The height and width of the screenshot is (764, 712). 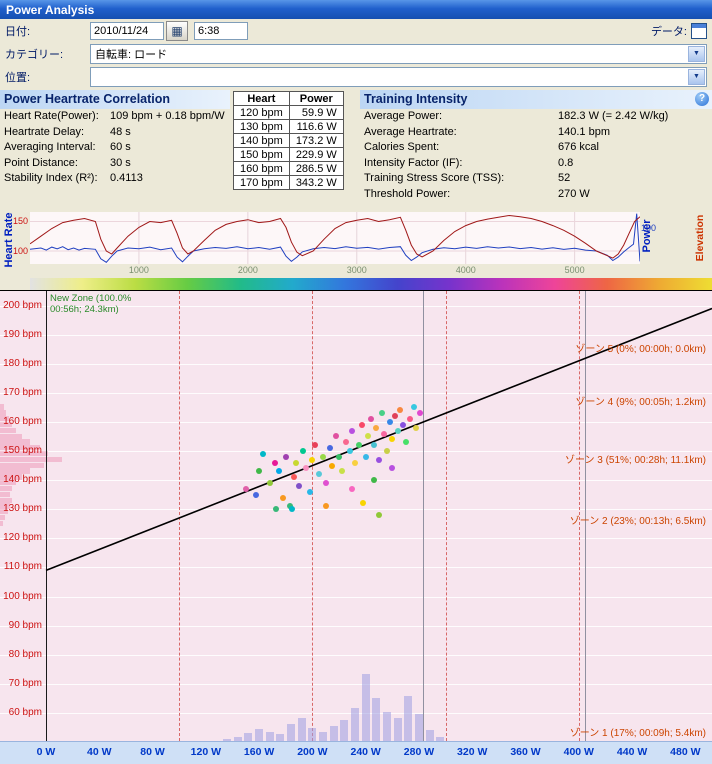 What do you see at coordinates (20, 221) in the screenshot?
I see `strip-hr-tick: 150` at bounding box center [20, 221].